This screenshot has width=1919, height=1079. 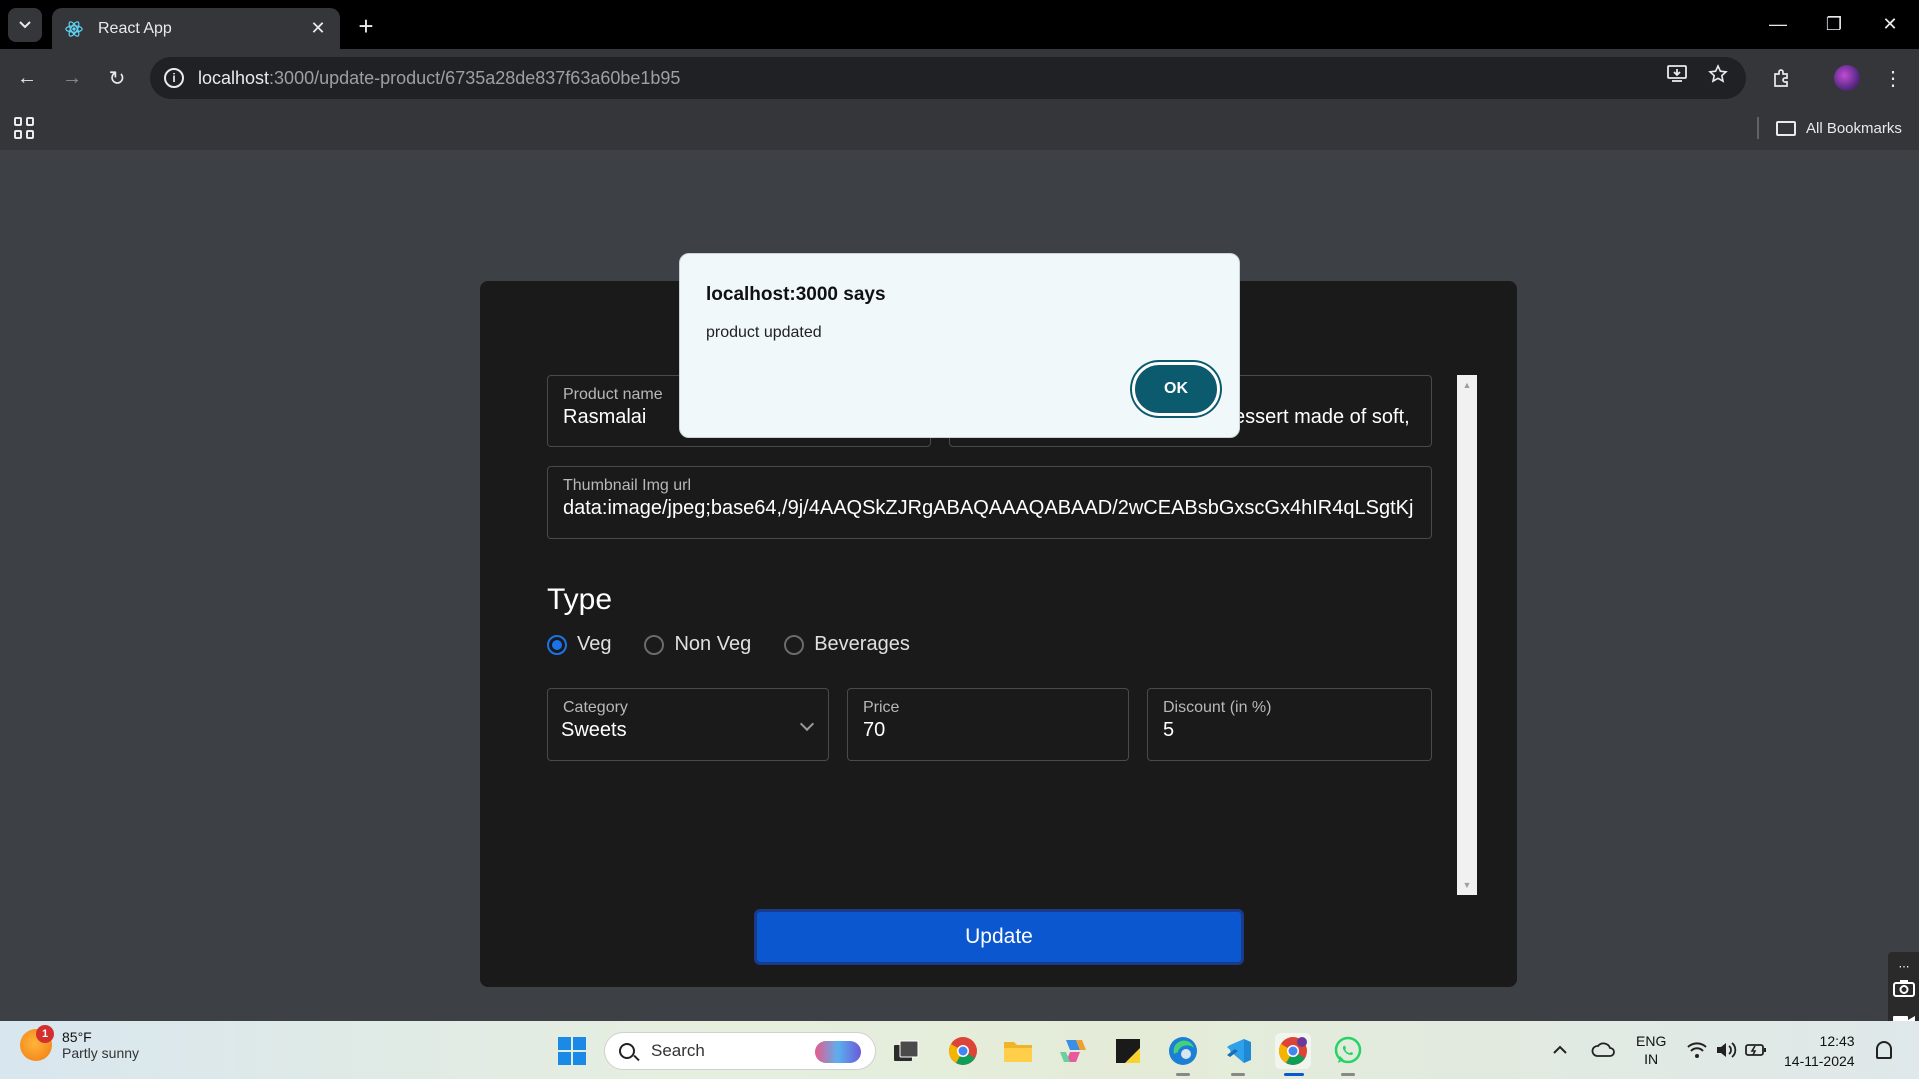 I want to click on vscode-running-indicator, so click(x=1238, y=1074).